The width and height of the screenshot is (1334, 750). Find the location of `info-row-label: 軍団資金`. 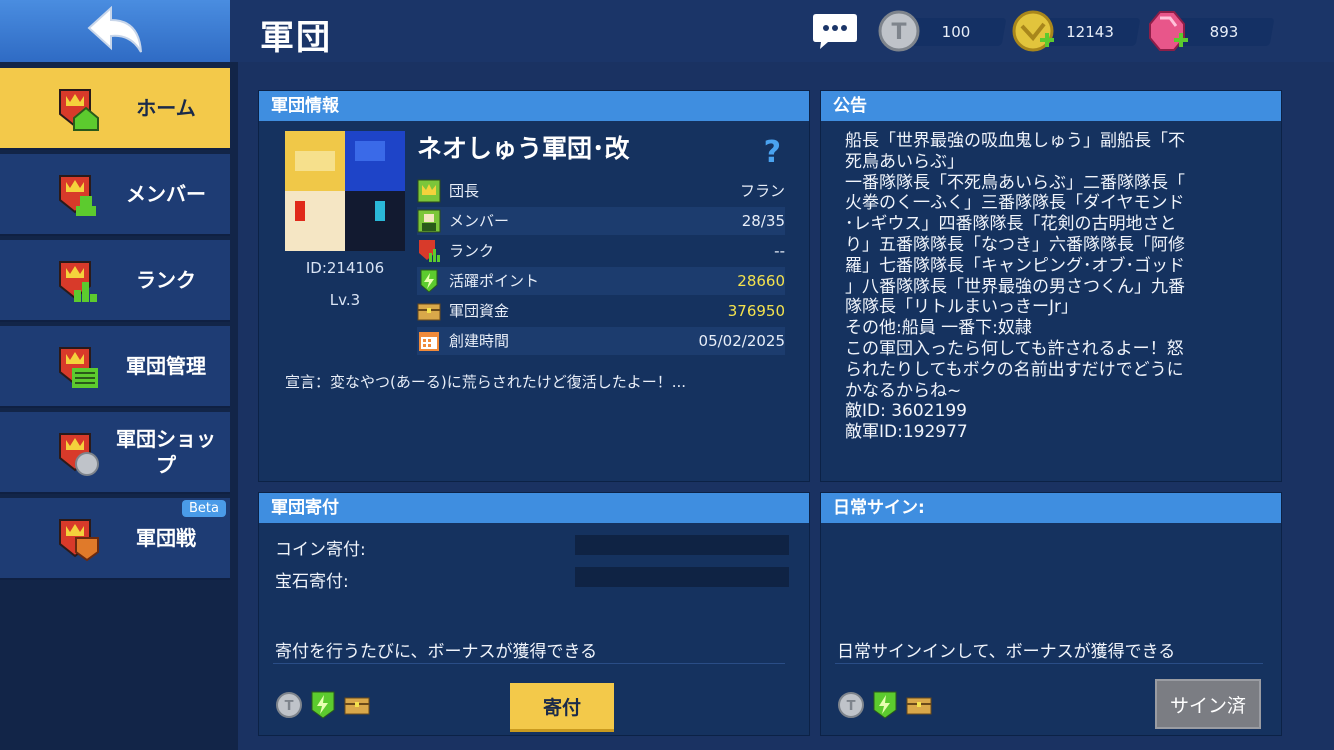

info-row-label: 軍団資金 is located at coordinates (479, 311).